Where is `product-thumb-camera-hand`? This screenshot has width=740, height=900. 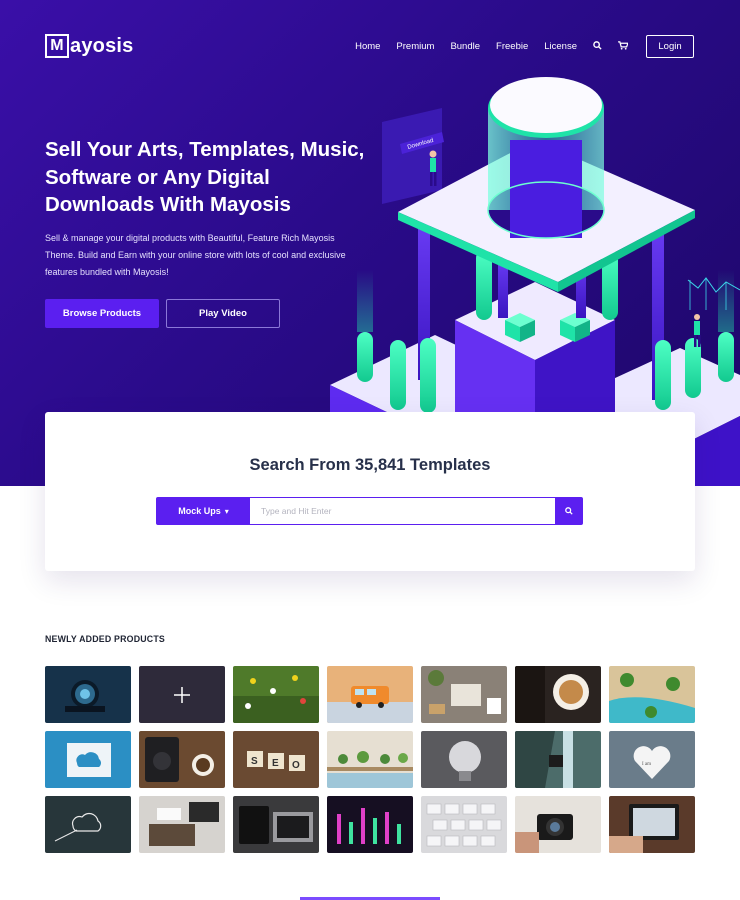
product-thumb-camera-hand is located at coordinates (558, 824).